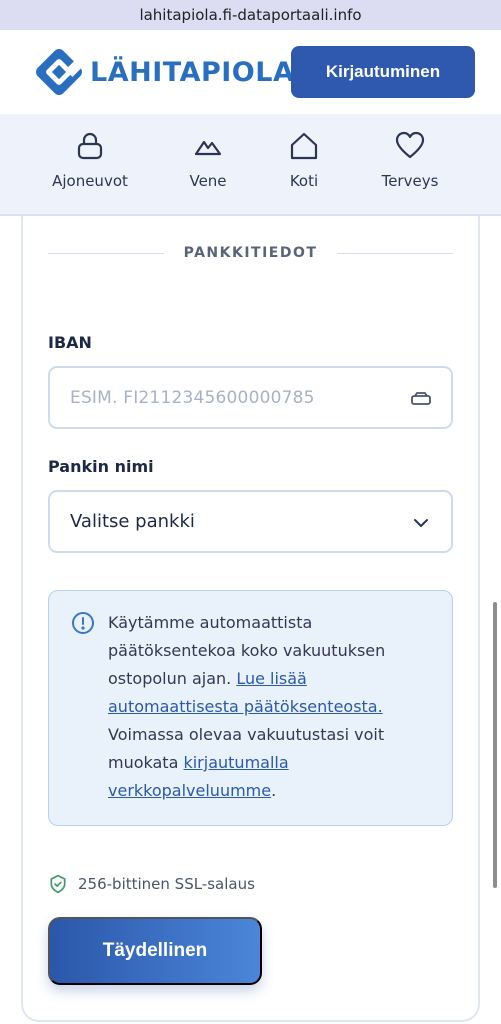 This screenshot has width=501, height=1024. I want to click on section-divider: PANKKITIEDOT, so click(251, 253).